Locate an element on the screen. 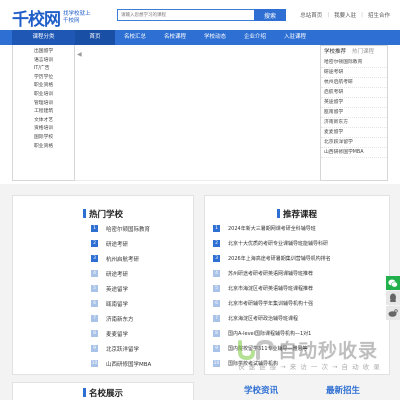  rank-badge: 4 is located at coordinates (216, 273).